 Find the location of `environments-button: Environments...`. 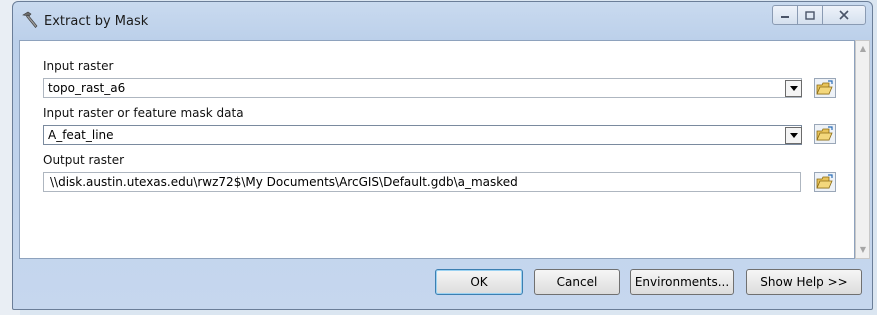

environments-button: Environments... is located at coordinates (682, 282).